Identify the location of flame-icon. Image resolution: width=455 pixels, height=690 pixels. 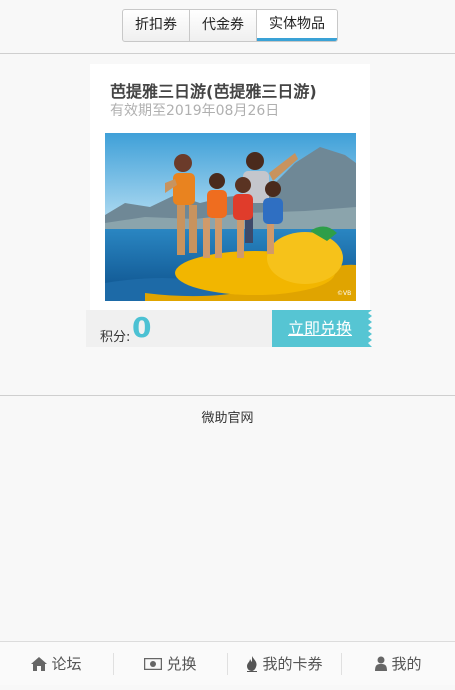
(252, 663).